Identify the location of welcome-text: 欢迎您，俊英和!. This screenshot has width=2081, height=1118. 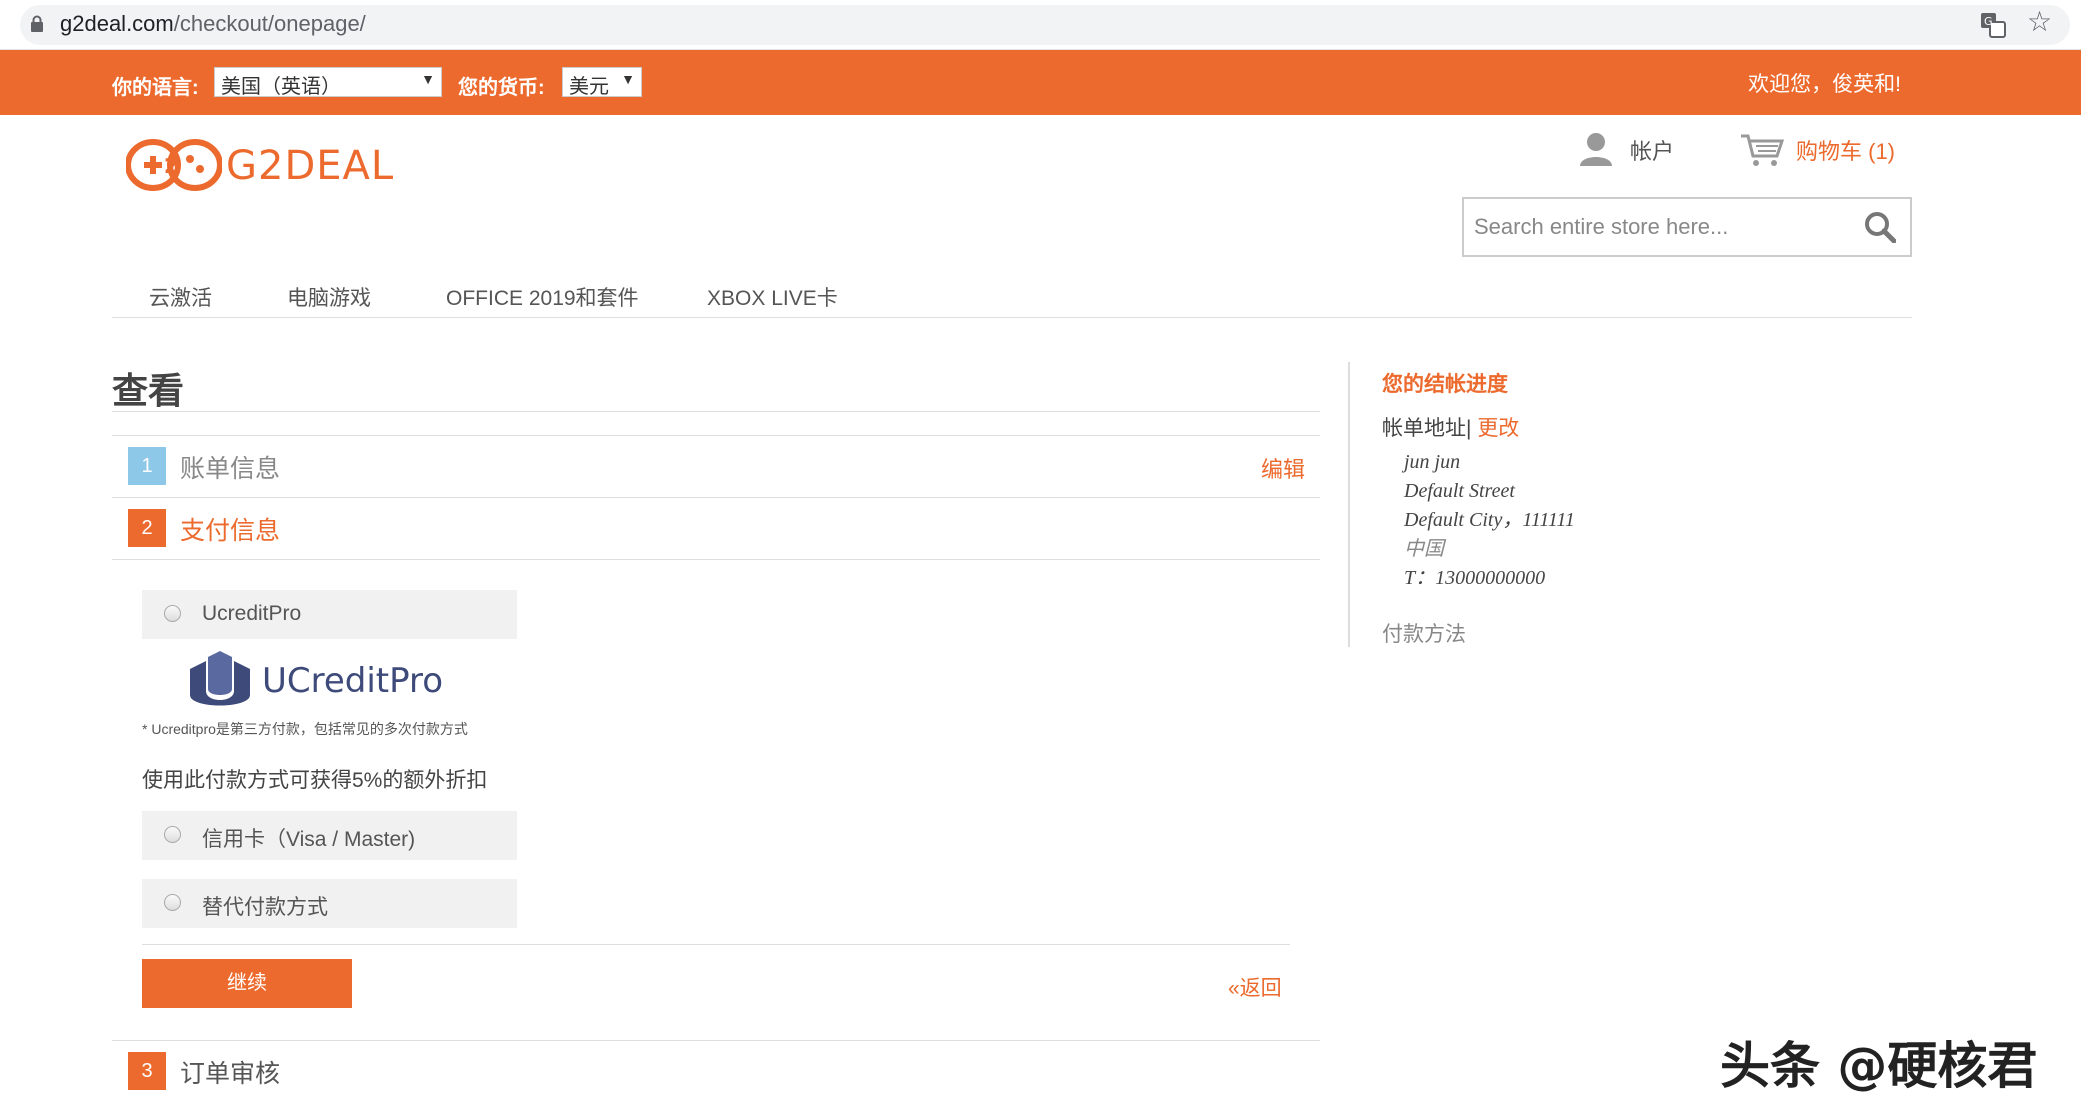
(1824, 84).